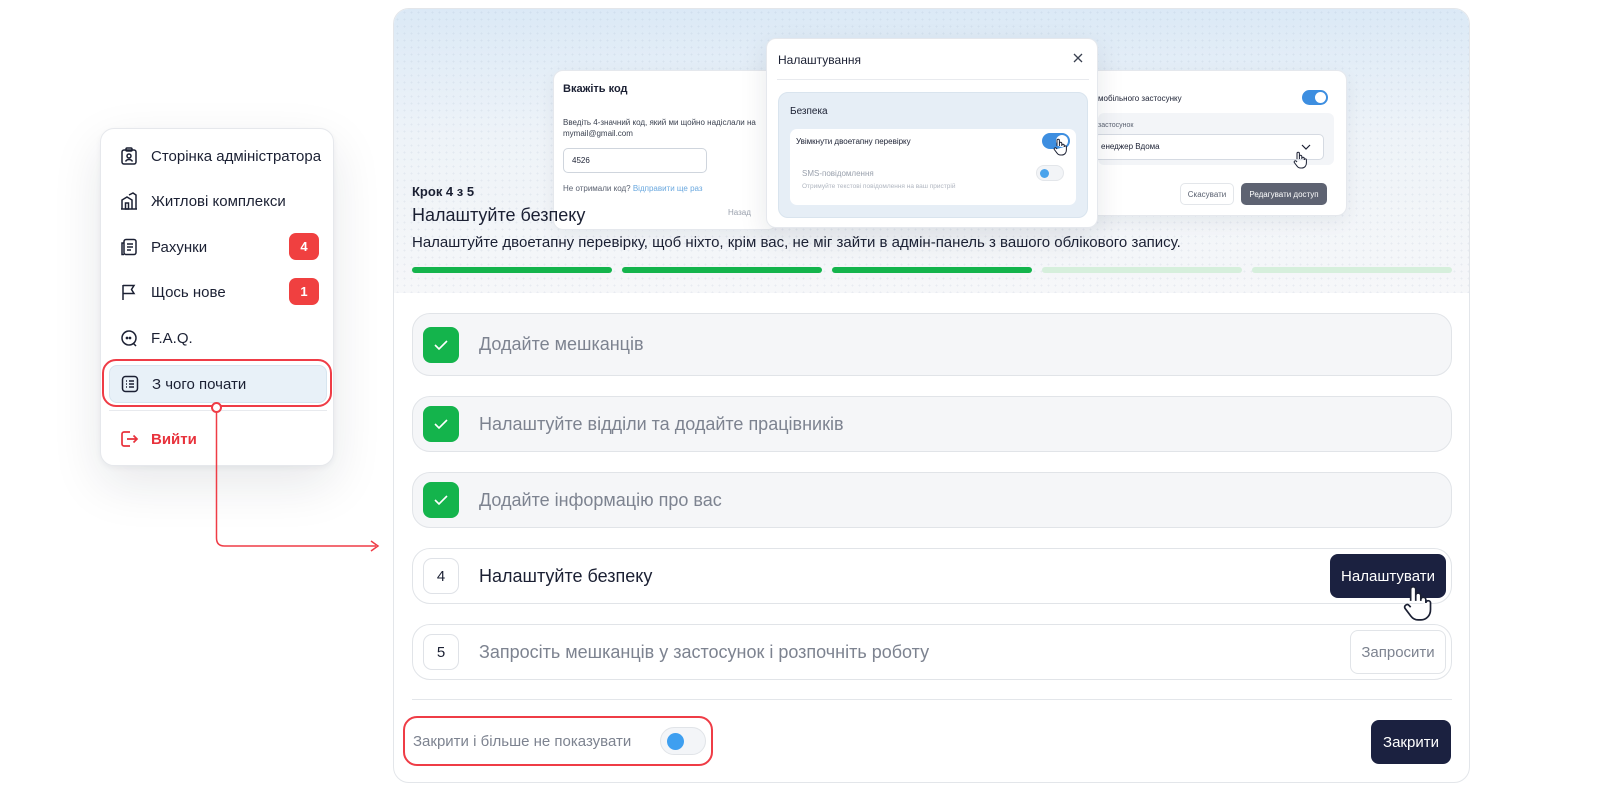 The width and height of the screenshot is (1600, 807). Describe the element at coordinates (297, 482) in the screenshot. I see `connector-arrow` at that location.